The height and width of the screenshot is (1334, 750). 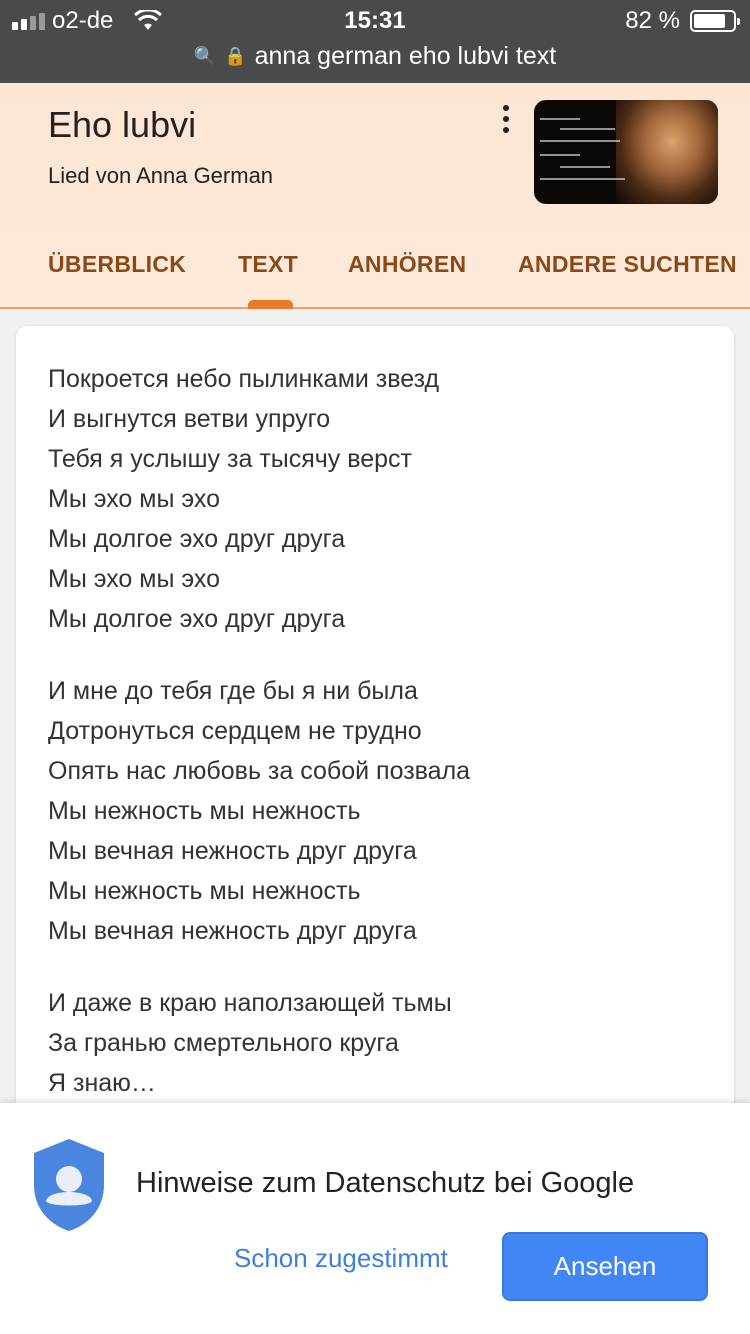 What do you see at coordinates (506, 119) in the screenshot?
I see `more-options-icon` at bounding box center [506, 119].